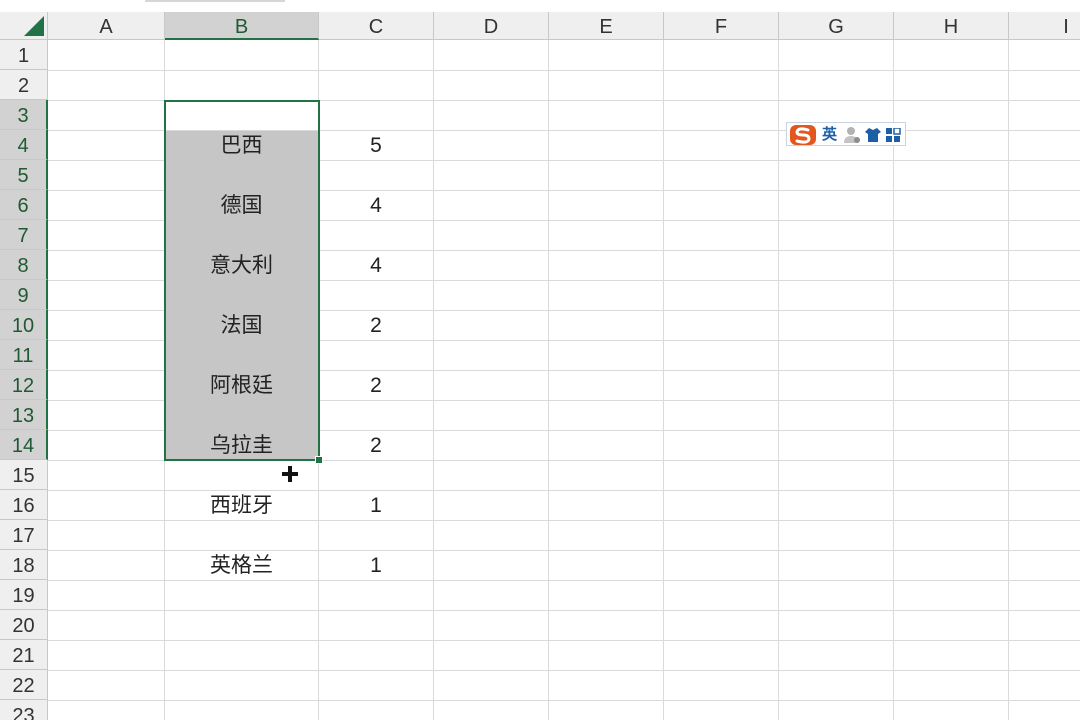  Describe the element at coordinates (836, 26) in the screenshot. I see `column-header-g: G` at that location.